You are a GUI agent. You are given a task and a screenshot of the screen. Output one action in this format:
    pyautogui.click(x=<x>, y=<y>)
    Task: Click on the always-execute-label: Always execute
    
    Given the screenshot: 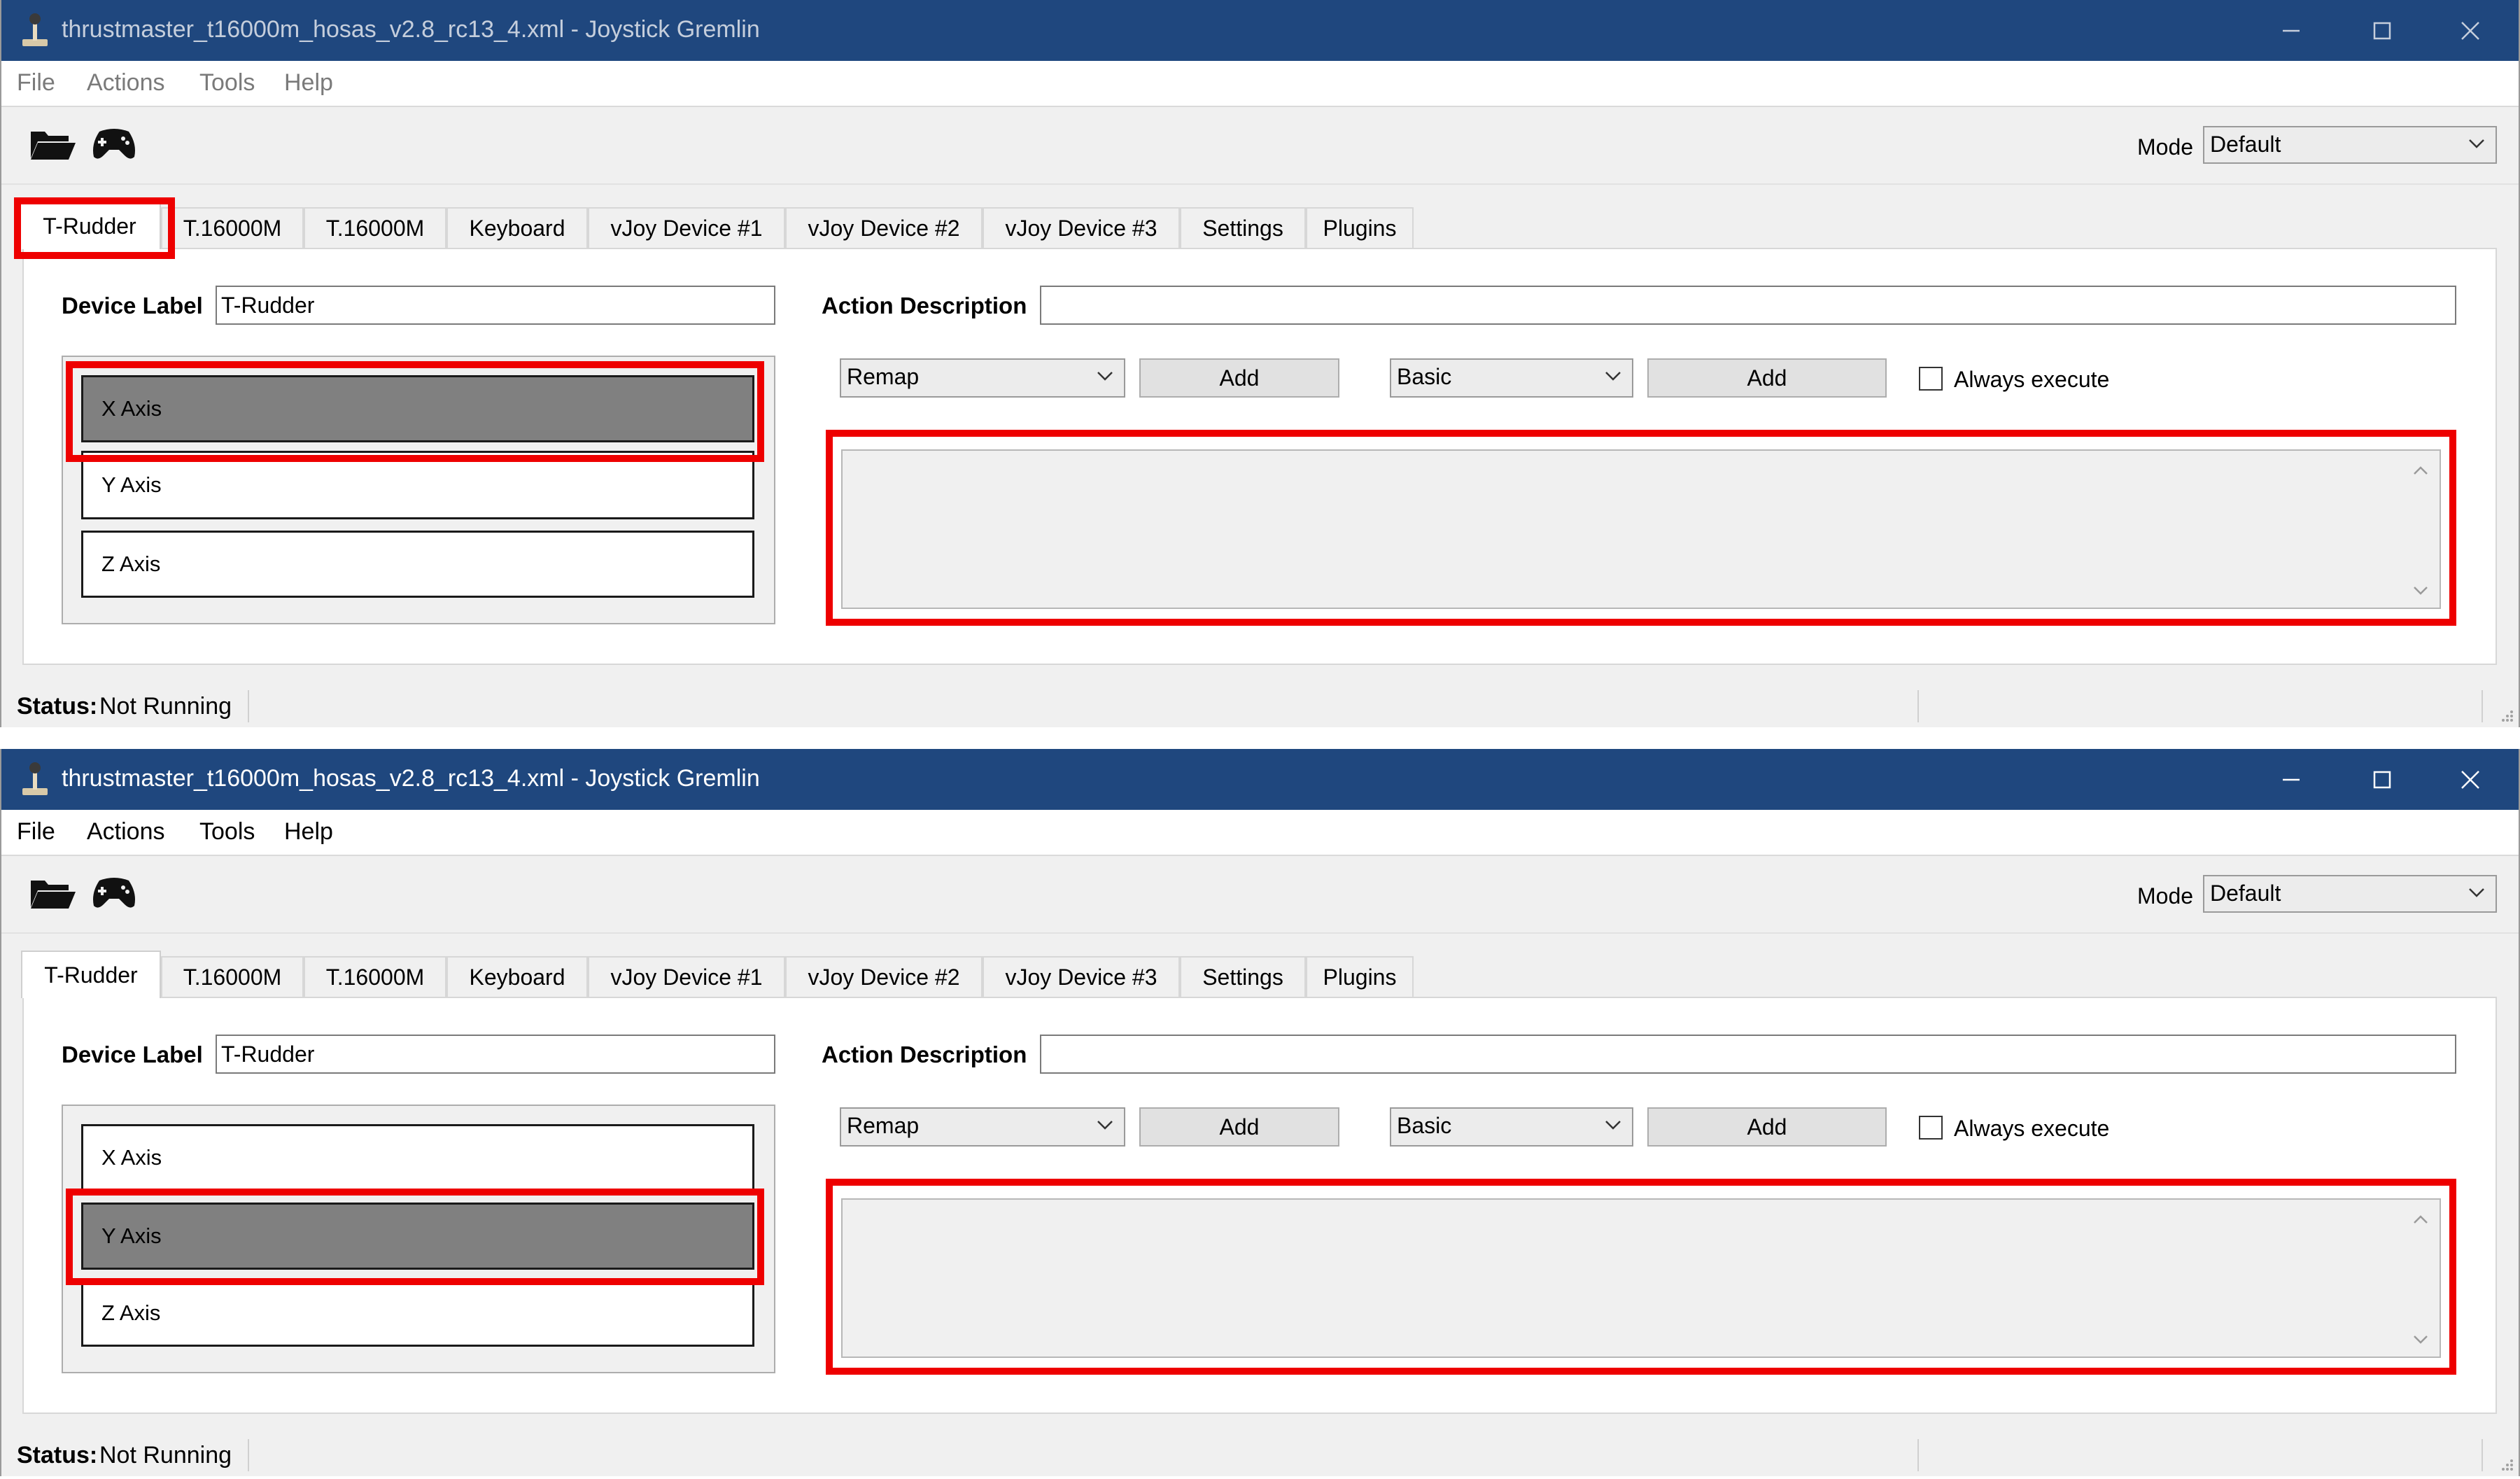 What is the action you would take?
    pyautogui.click(x=2032, y=1128)
    